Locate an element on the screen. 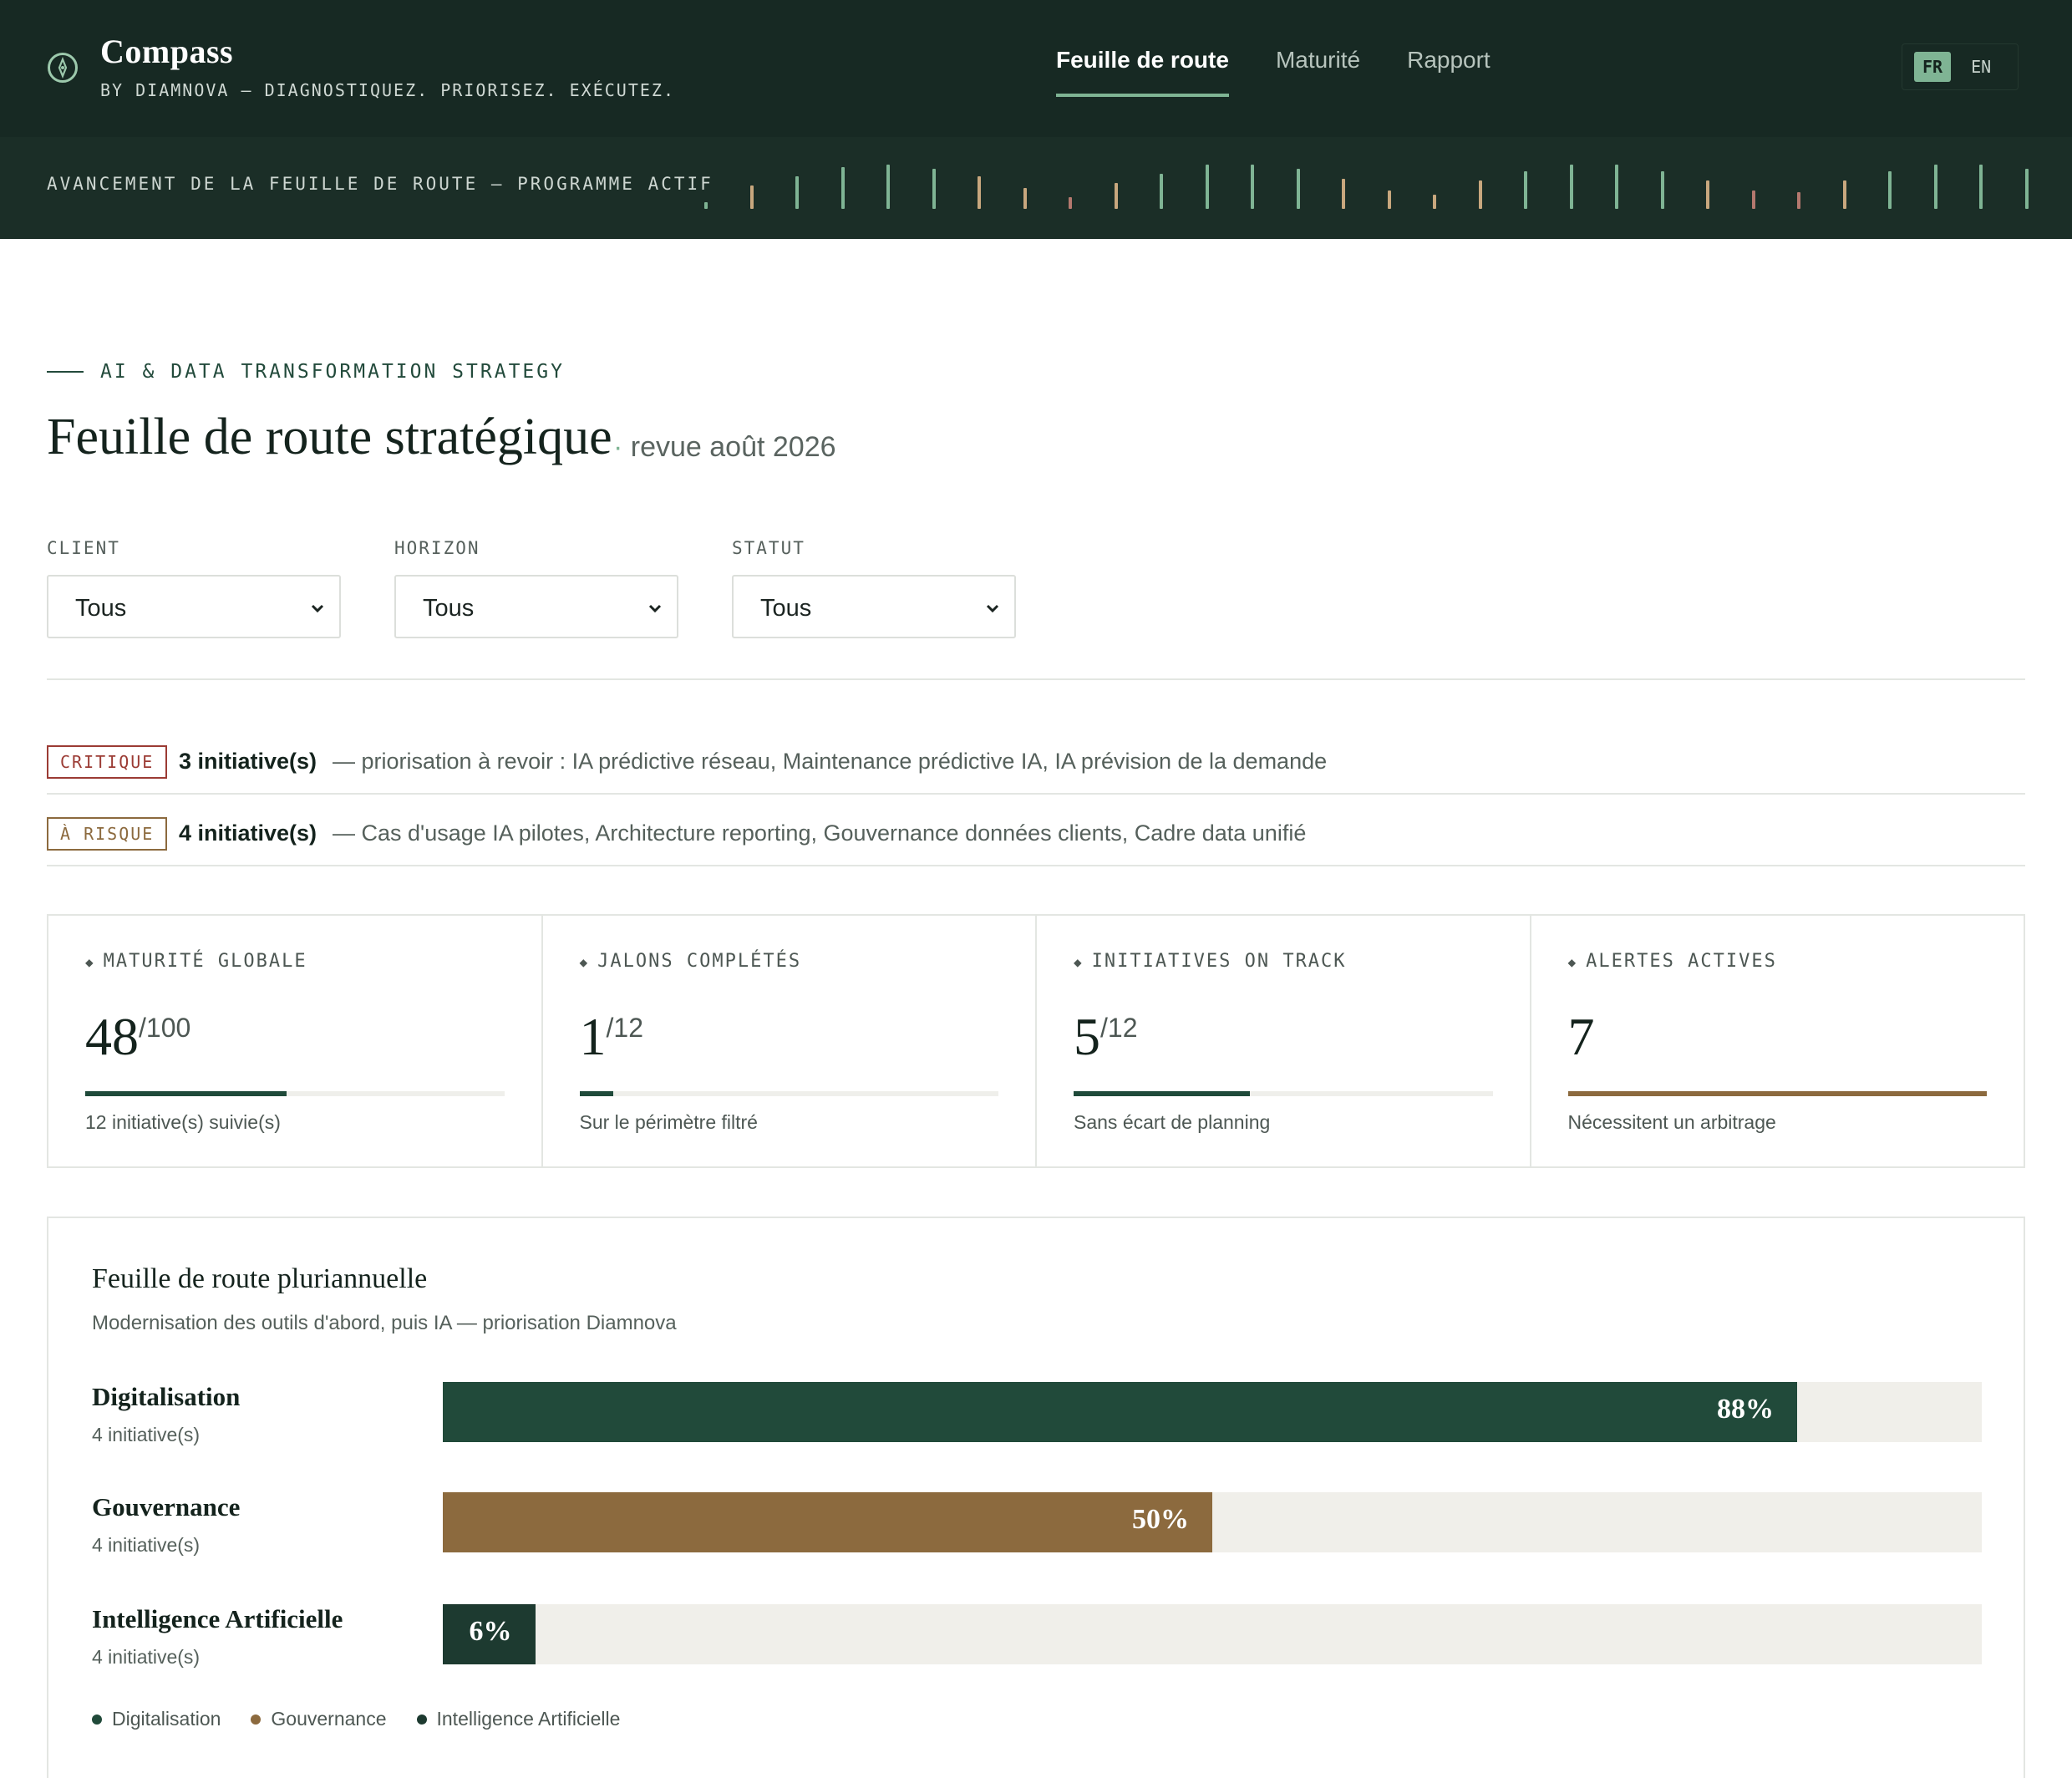 The width and height of the screenshot is (2072, 1778). filter-client-label: CLIENT is located at coordinates (83, 548).